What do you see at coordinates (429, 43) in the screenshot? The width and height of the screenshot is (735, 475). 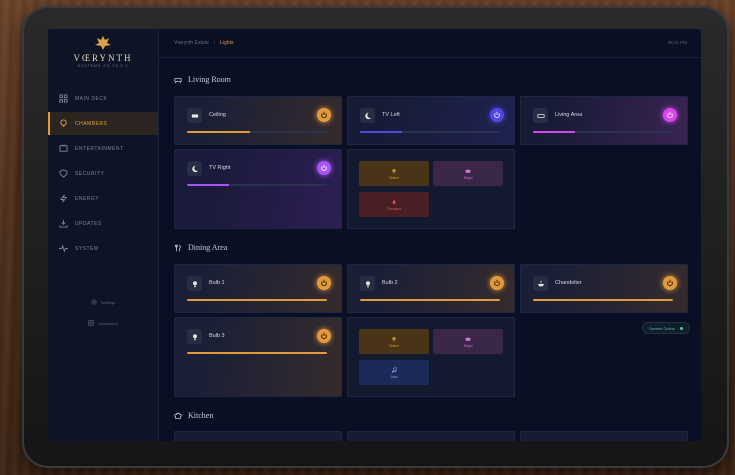 I see `top-bar: Vœrynth Estate / Lights 05:41 PM` at bounding box center [429, 43].